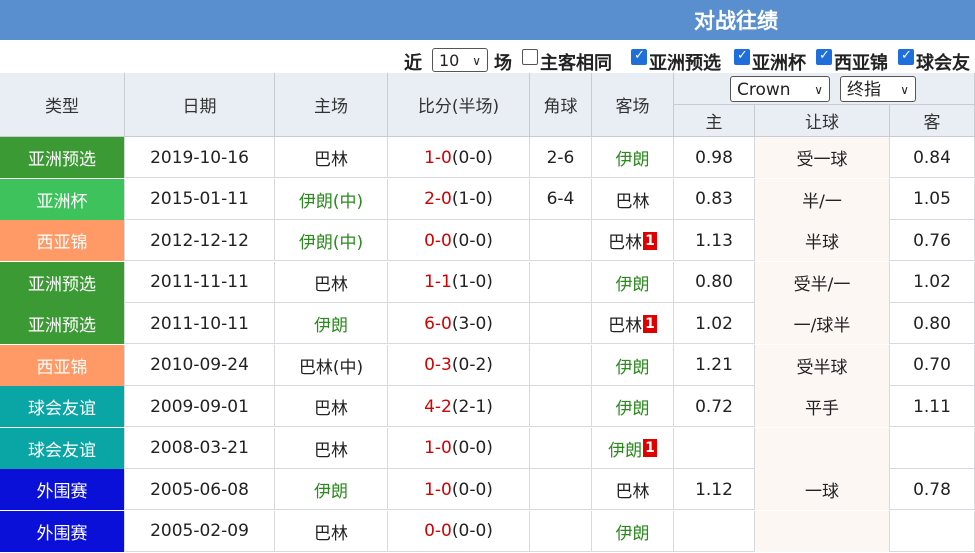 The width and height of the screenshot is (975, 553). I want to click on table-row: 亚洲预选 2019-10-16 巴林 1-0 (0-0) 2-6 伊朗 0.98 受一球 0.84, so click(487, 157).